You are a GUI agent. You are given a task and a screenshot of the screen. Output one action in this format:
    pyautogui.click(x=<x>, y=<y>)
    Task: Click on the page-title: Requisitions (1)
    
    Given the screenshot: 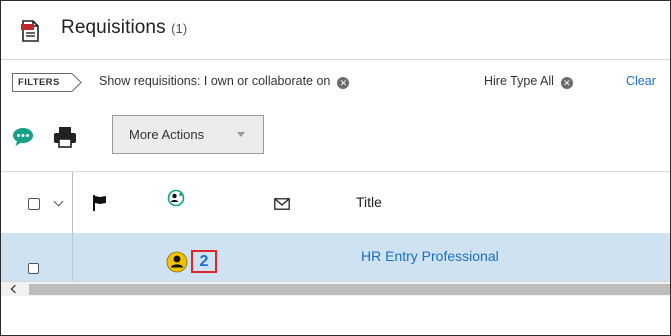 What is the action you would take?
    pyautogui.click(x=124, y=28)
    